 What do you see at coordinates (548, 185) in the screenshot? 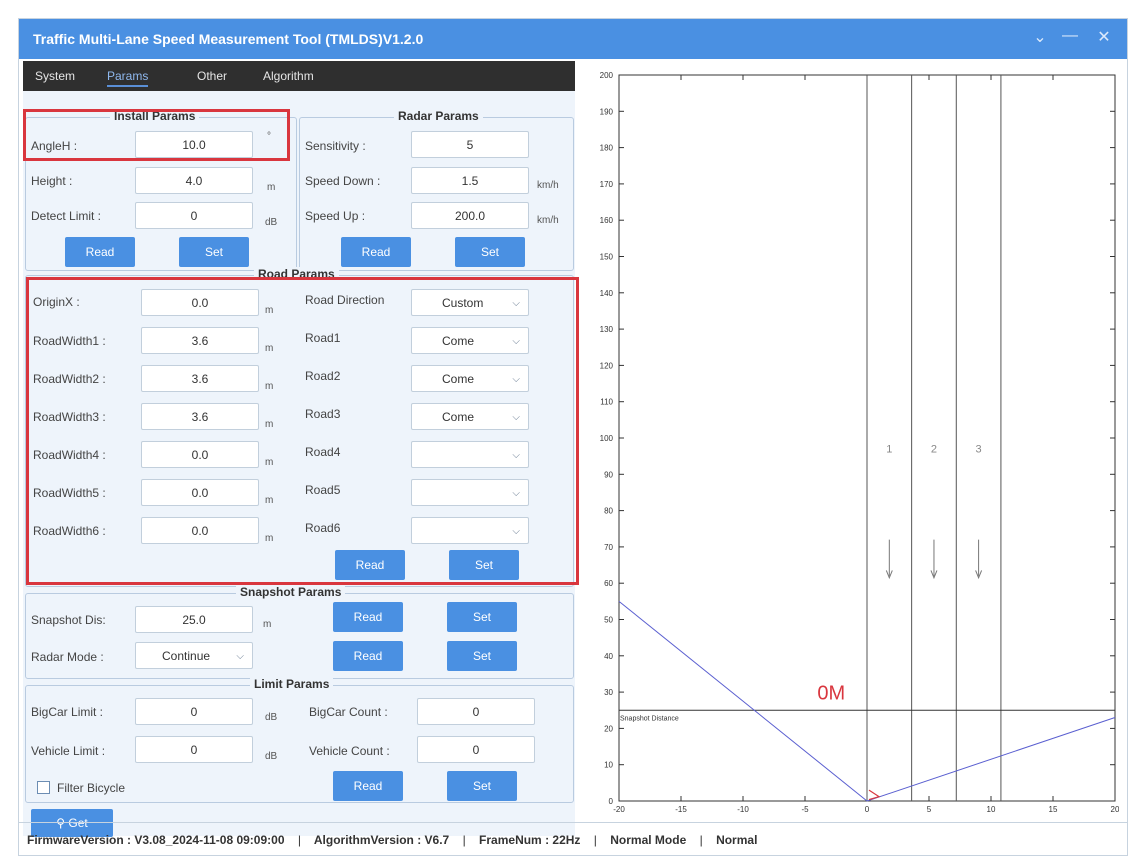
I see `speed-down-unit: km/h` at bounding box center [548, 185].